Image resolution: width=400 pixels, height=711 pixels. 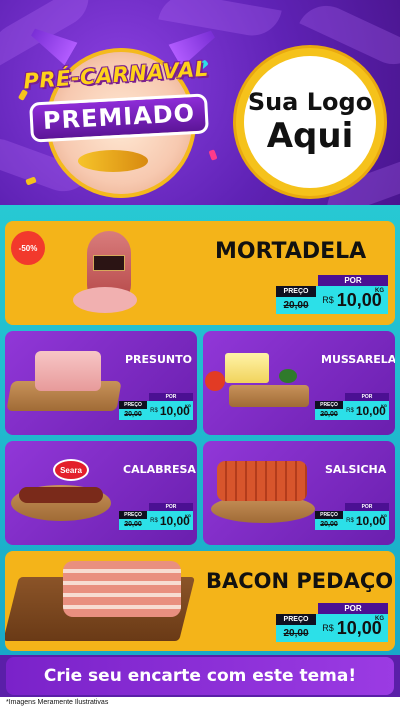 I want to click on calabresa-image, so click(x=61, y=495).